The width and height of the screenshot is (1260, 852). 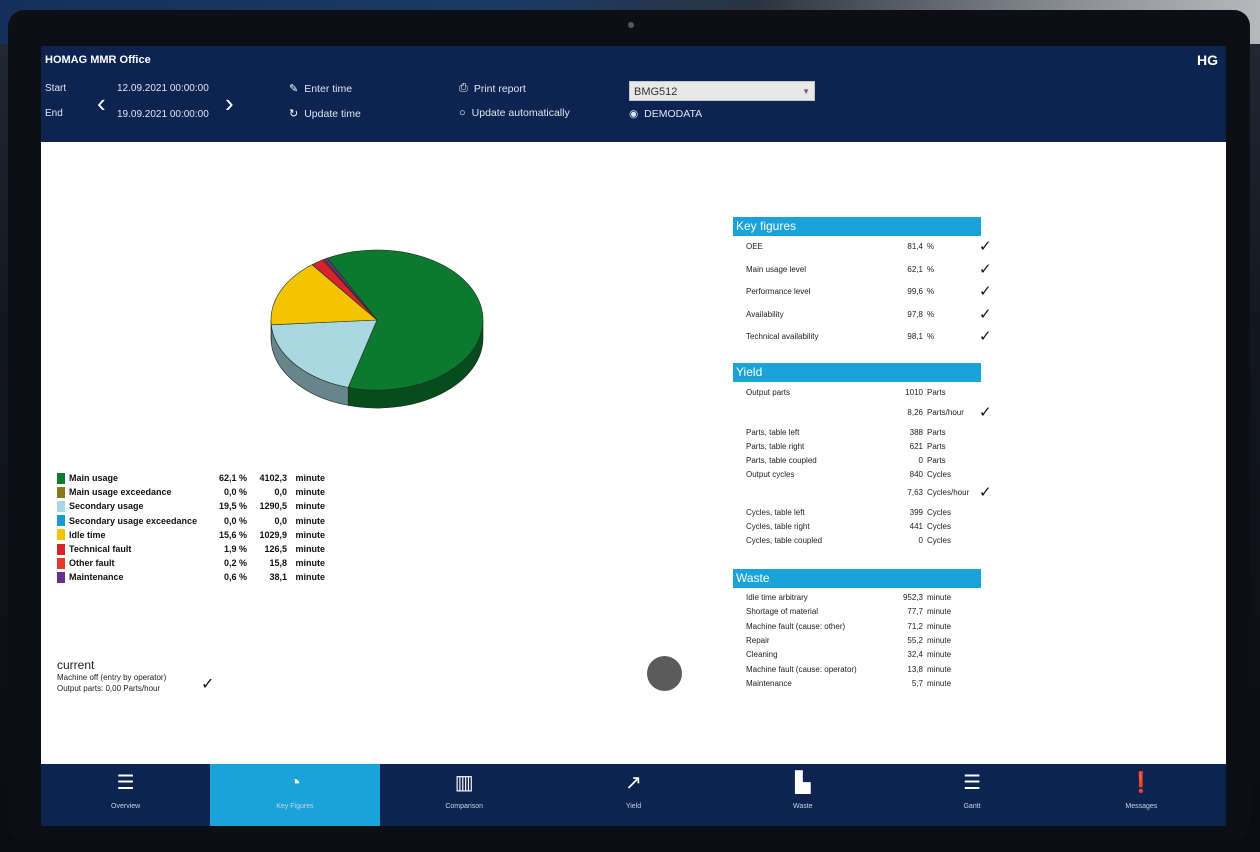 What do you see at coordinates (665, 114) in the screenshot?
I see `demodata-indicator: ◉ DEMODATA` at bounding box center [665, 114].